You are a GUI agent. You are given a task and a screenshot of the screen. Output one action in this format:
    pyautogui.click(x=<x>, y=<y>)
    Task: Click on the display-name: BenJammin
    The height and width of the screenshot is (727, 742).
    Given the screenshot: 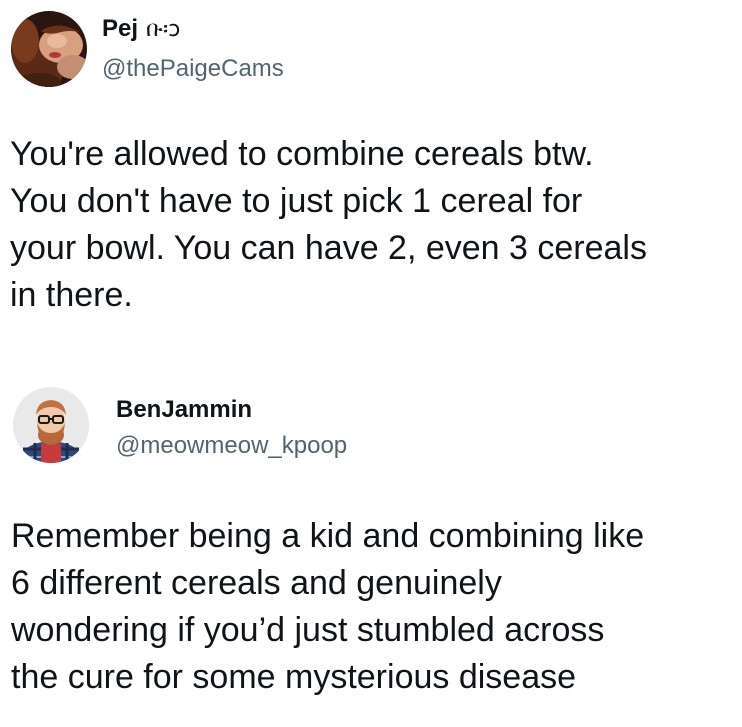 What is the action you would take?
    pyautogui.click(x=184, y=410)
    